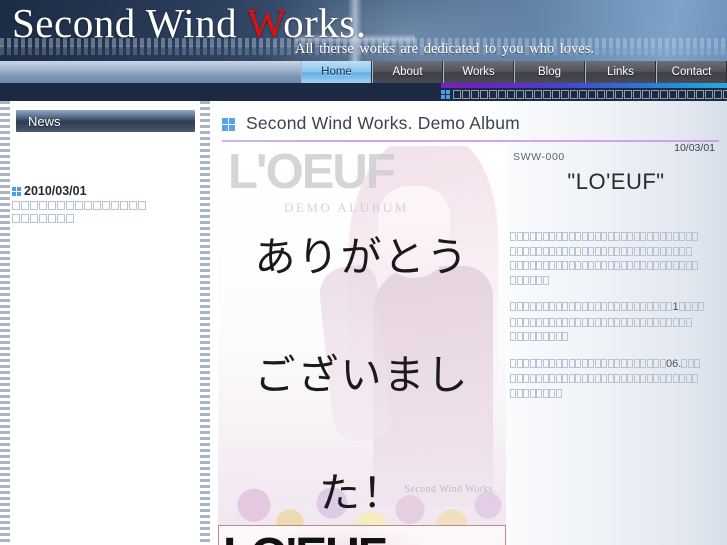 The image size is (727, 545). I want to click on album-description: 1 06., so click(616, 314).